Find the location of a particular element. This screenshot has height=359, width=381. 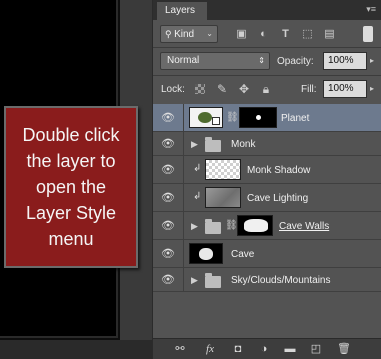

type-filter-icon: T is located at coordinates (285, 34).